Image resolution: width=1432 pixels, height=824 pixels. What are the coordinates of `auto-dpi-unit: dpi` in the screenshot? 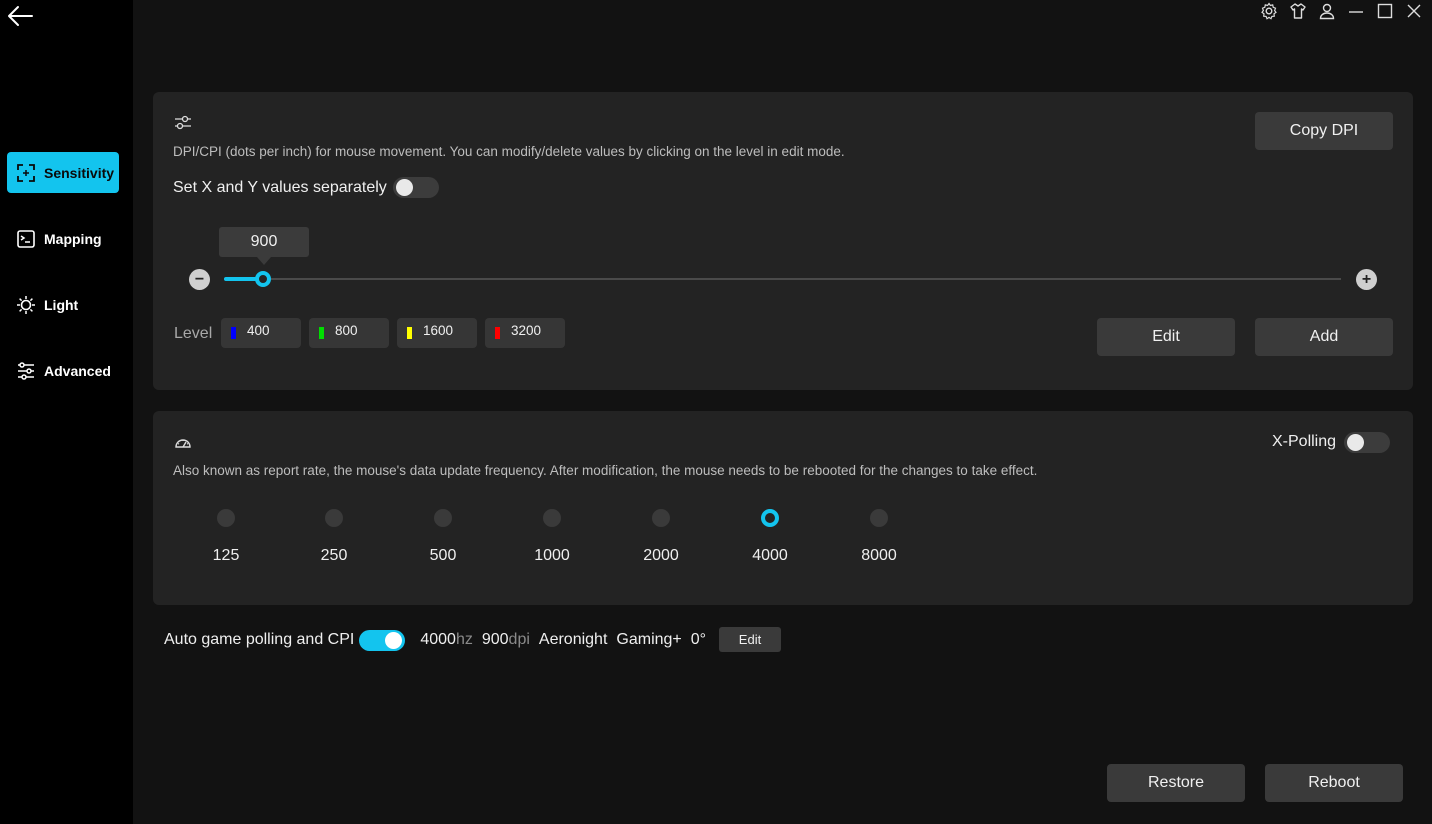 It's located at (519, 639).